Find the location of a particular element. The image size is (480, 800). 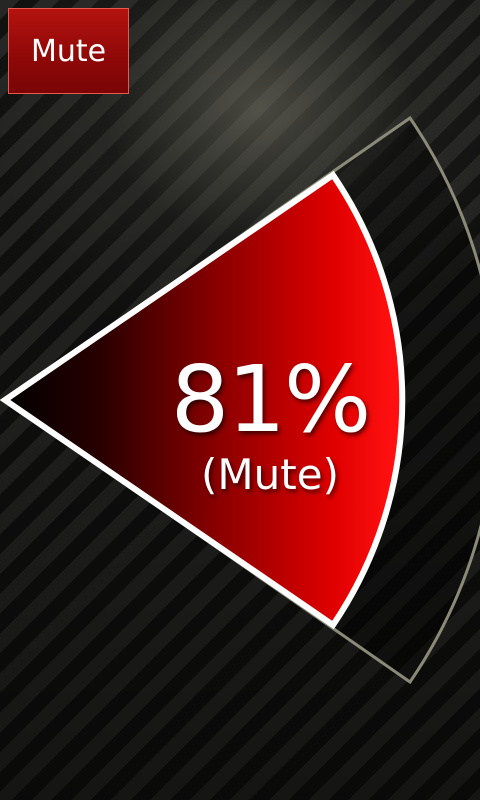

volume-readout: 81% (Mute) is located at coordinates (270, 423).